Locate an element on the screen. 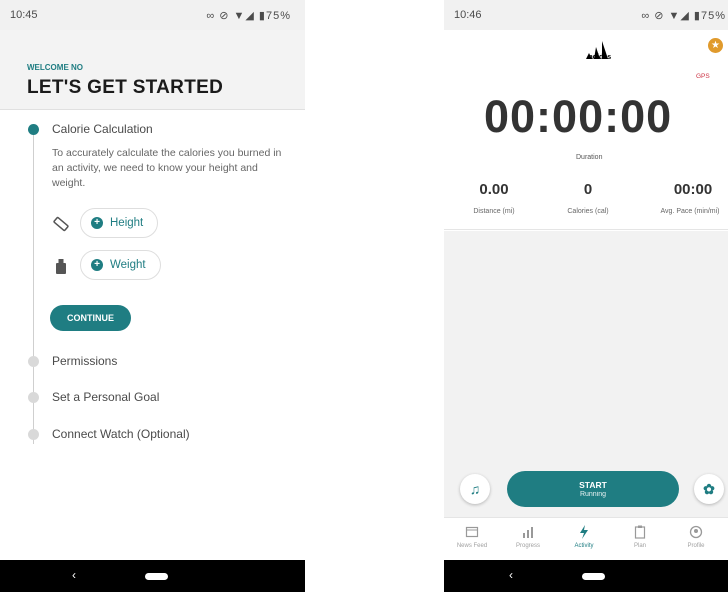 The width and height of the screenshot is (728, 592). settings-button: ✿ is located at coordinates (709, 489).